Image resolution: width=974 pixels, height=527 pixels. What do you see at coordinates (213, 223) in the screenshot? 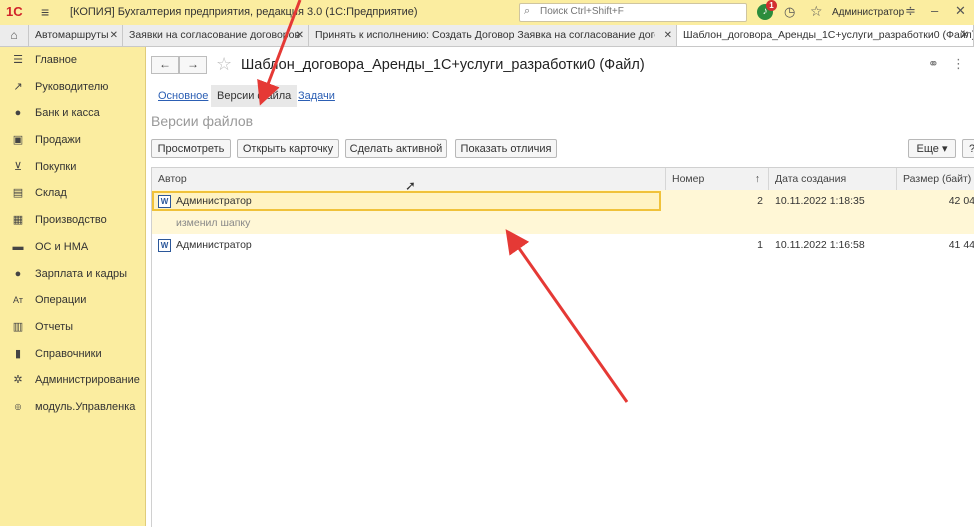
I see `version-comment: изменил шапку` at bounding box center [213, 223].